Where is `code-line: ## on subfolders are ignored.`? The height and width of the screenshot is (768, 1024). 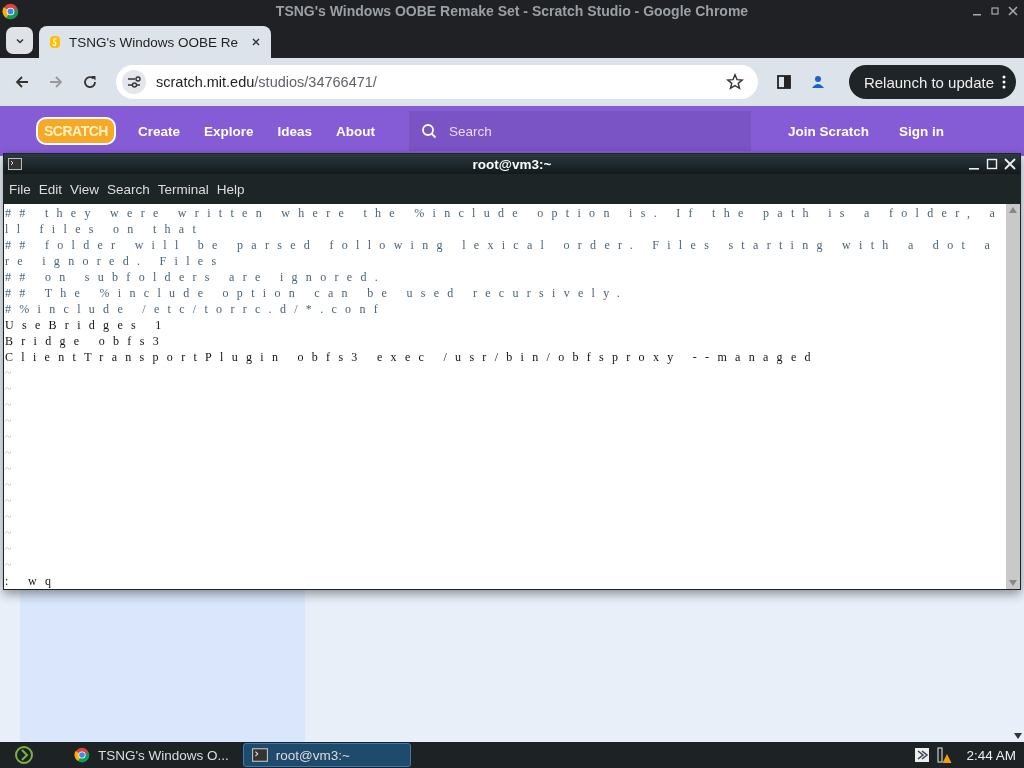 code-line: ## on subfolders are ignored. is located at coordinates (195, 277).